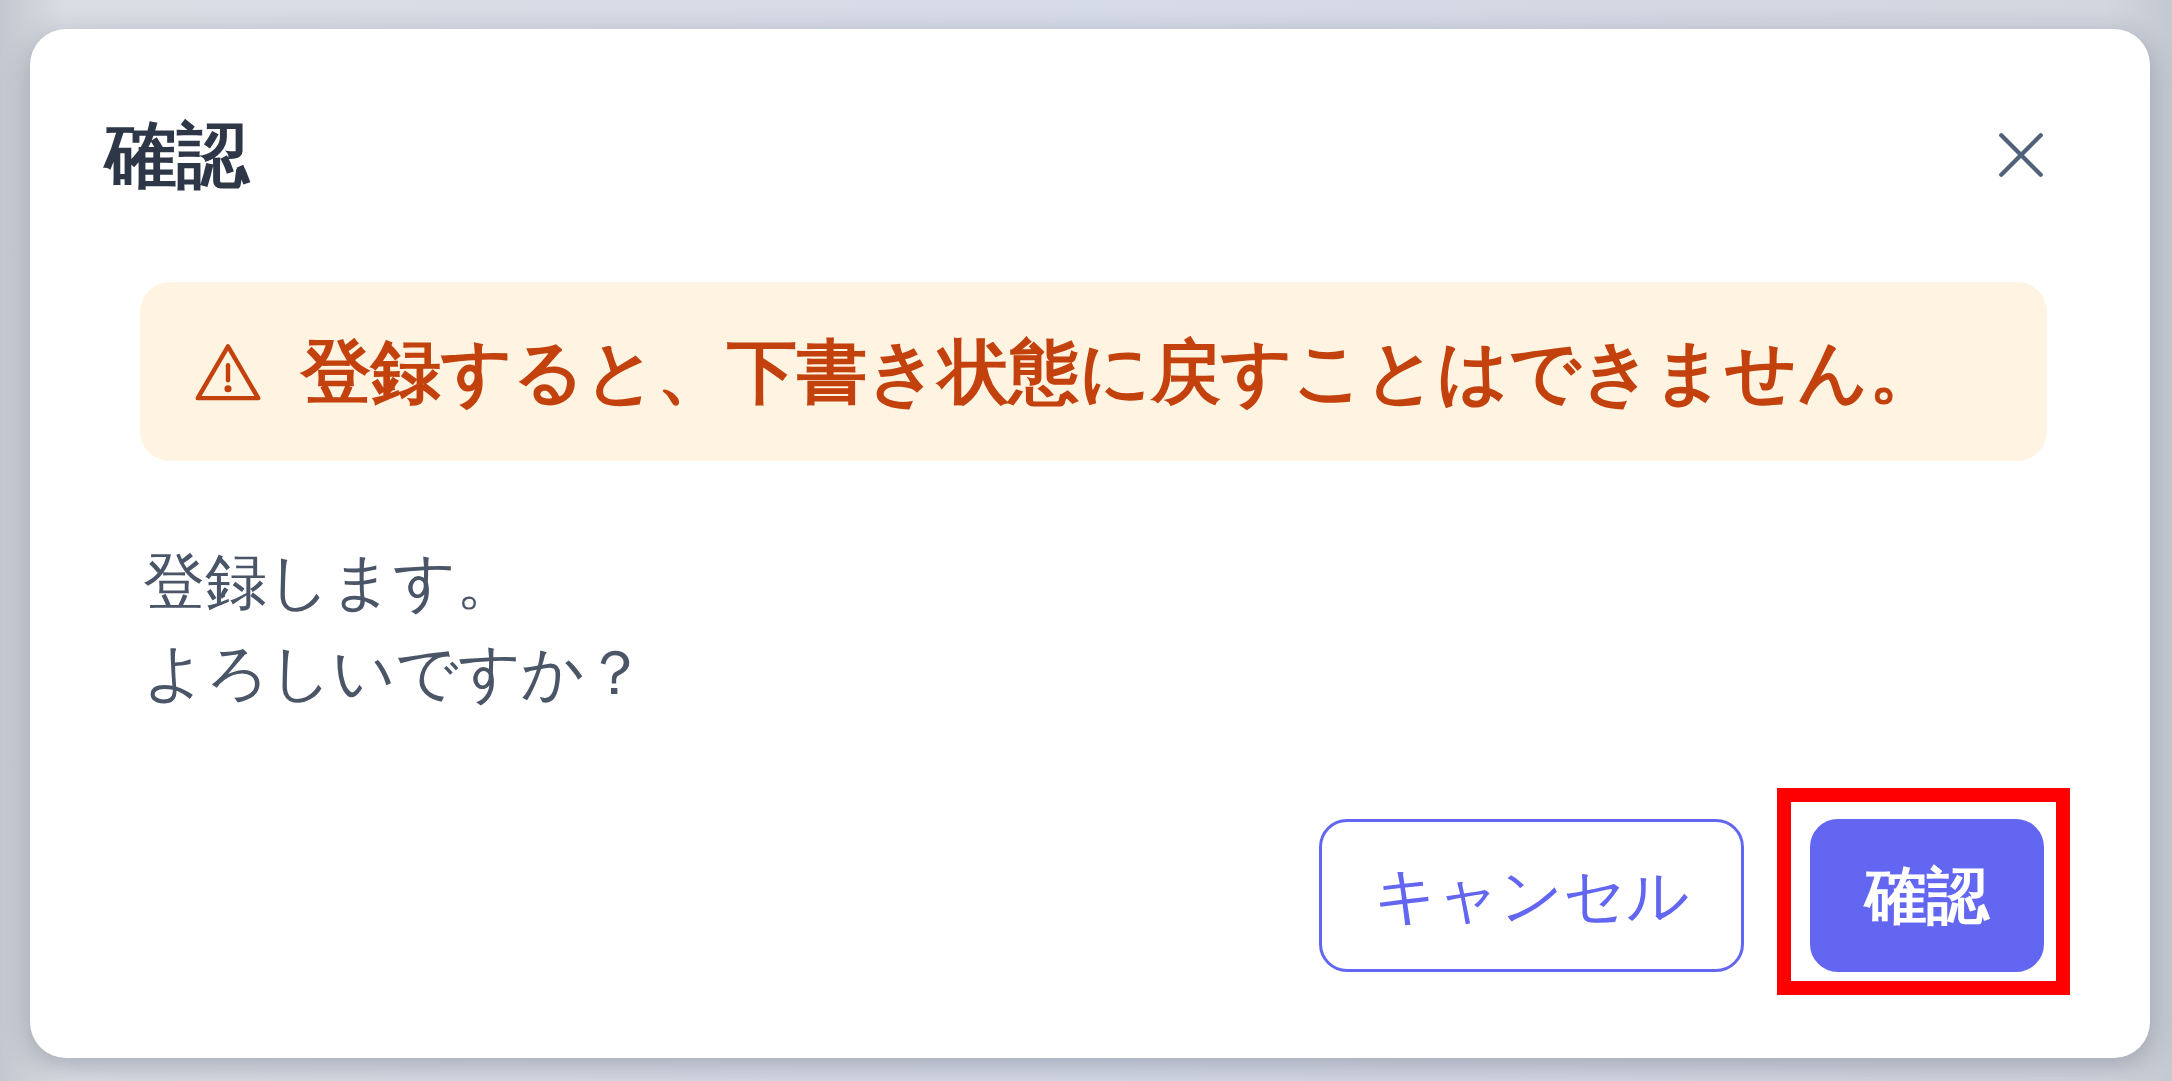 Image resolution: width=2172 pixels, height=1081 pixels. I want to click on dialog-title: 確認, so click(177, 155).